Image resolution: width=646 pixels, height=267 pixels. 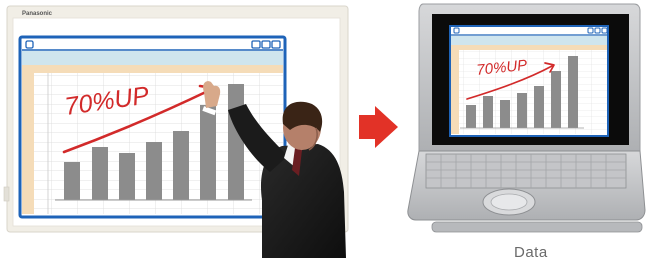 What do you see at coordinates (378, 127) in the screenshot?
I see `right-arrow-icon` at bounding box center [378, 127].